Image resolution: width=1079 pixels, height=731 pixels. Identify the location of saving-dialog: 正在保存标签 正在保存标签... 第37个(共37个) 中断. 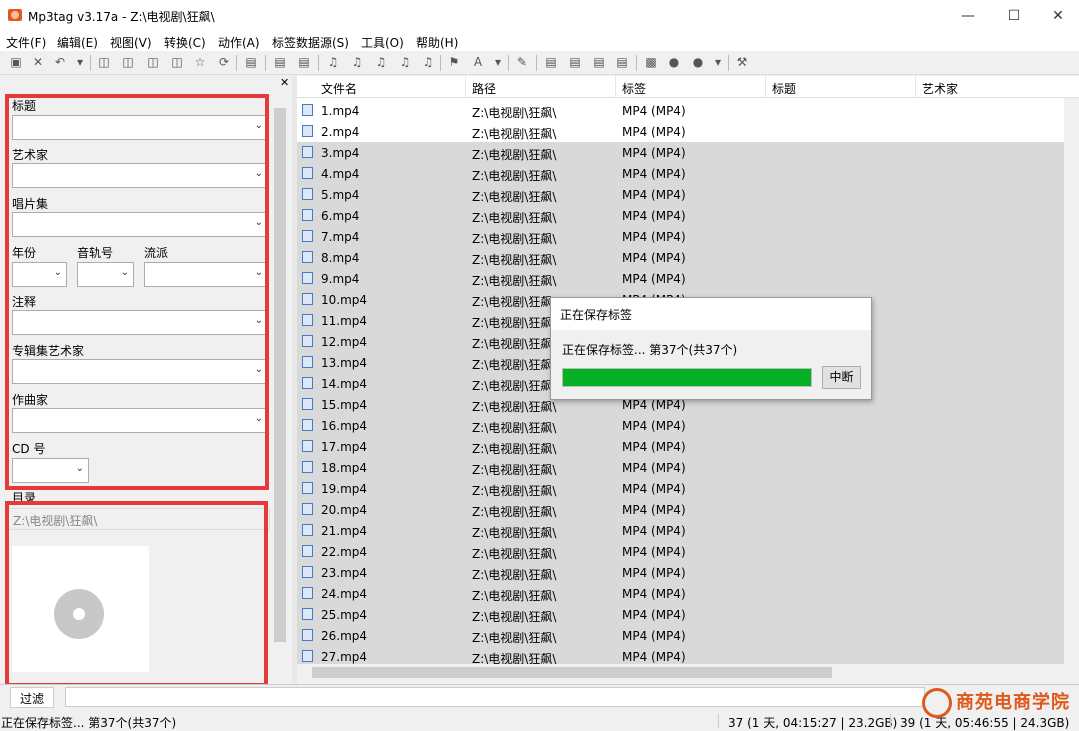
(711, 348).